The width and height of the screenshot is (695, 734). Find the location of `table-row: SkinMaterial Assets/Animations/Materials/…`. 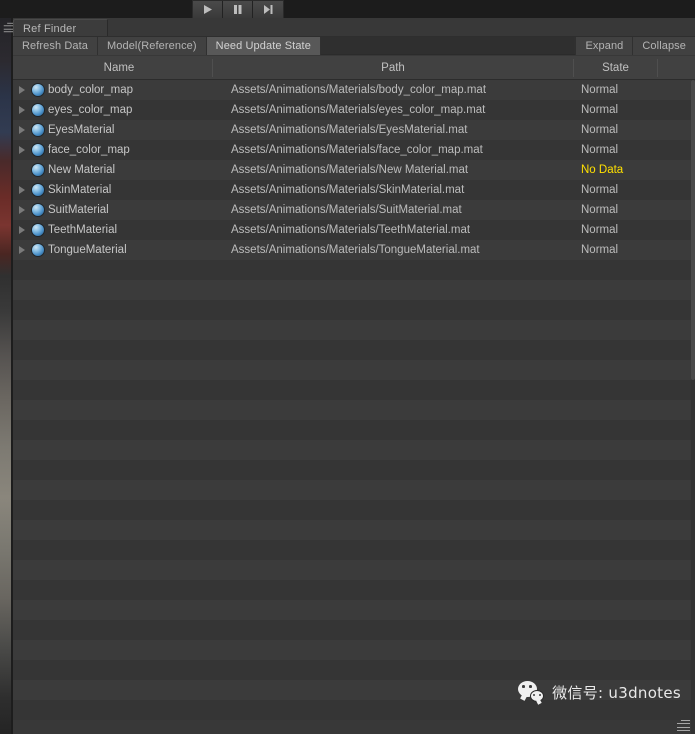

table-row: SkinMaterial Assets/Animations/Materials/… is located at coordinates (354, 190).